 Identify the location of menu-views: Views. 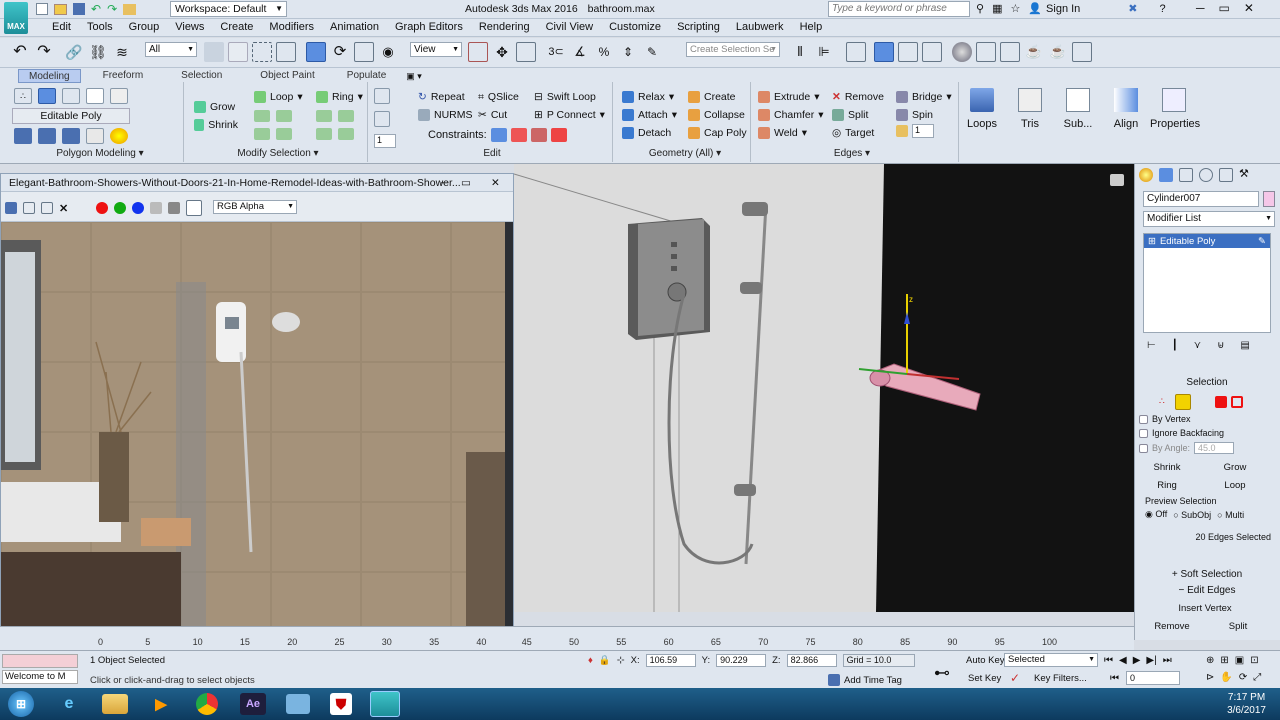
(189, 27).